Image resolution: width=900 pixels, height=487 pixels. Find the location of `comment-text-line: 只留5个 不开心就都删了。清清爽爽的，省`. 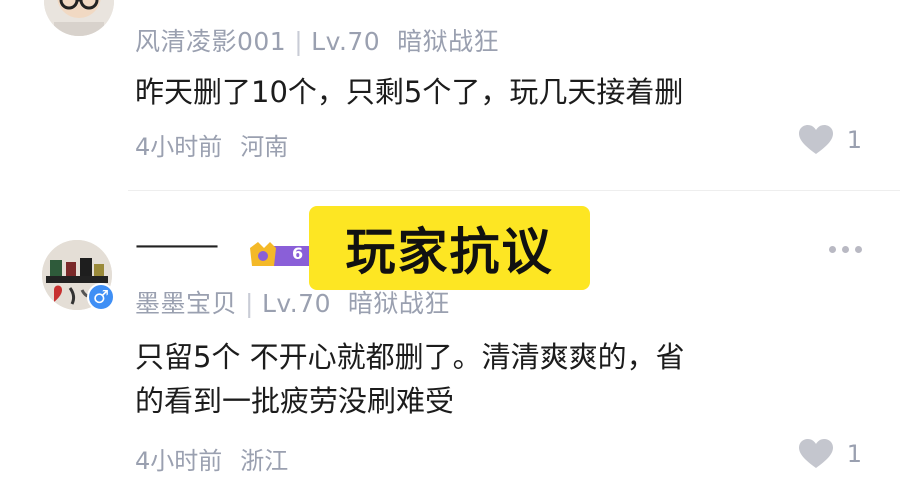

comment-text-line: 只留5个 不开心就都删了。清清爽爽的，省 is located at coordinates (410, 357).